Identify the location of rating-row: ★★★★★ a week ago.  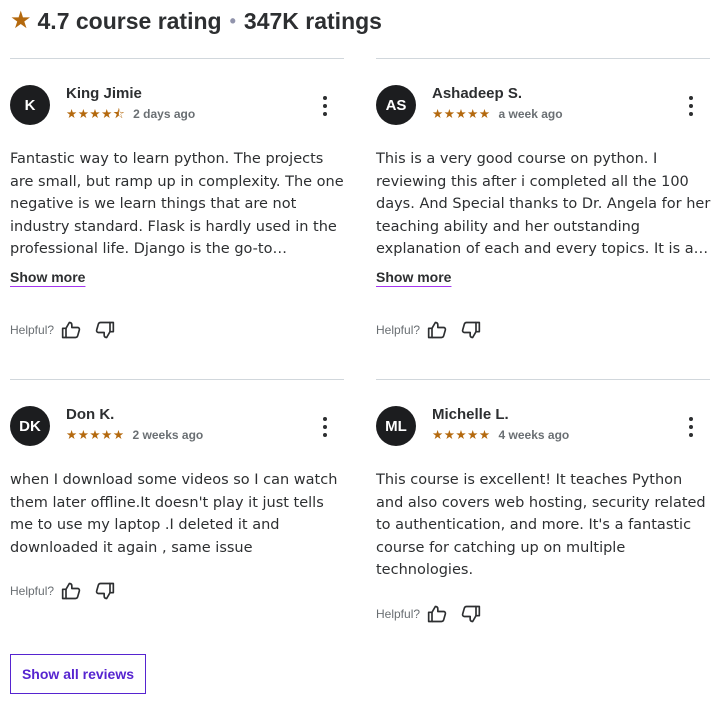
(497, 114).